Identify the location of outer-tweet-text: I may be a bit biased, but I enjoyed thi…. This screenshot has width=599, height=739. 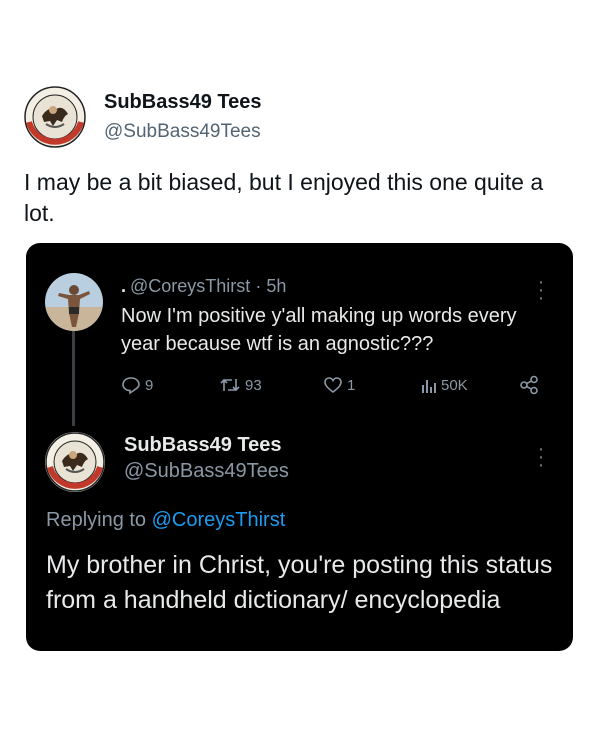
(284, 197).